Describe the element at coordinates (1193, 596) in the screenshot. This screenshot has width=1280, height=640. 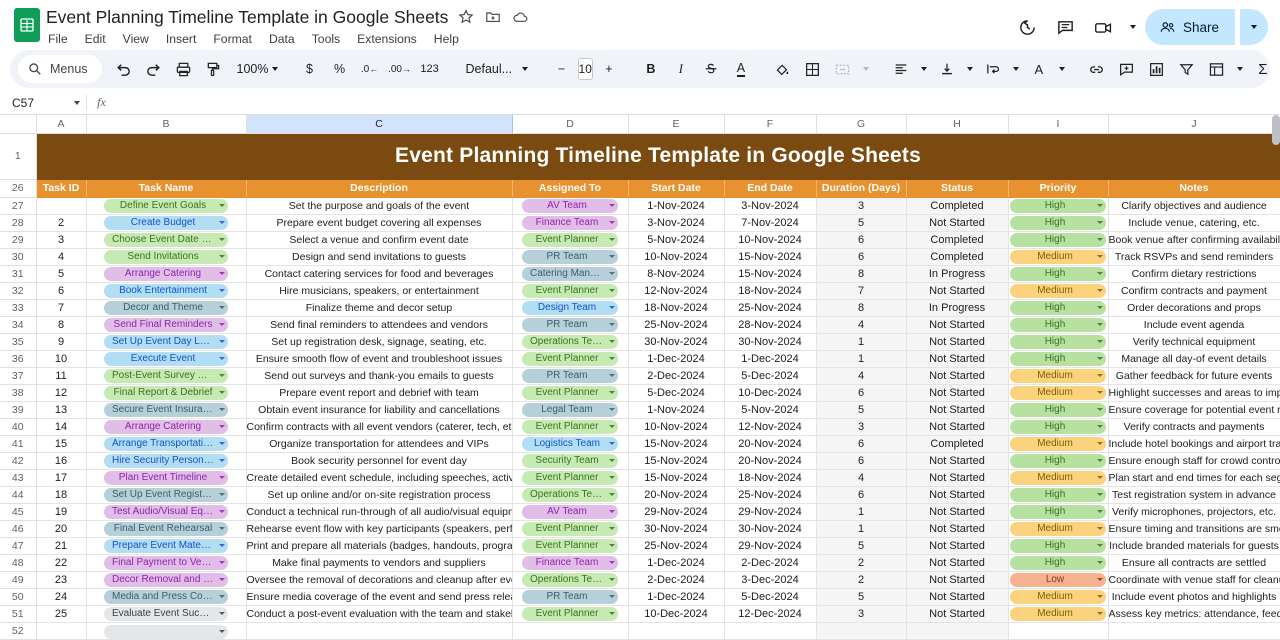
I see `cell-notes: Include event photos and highlights` at that location.